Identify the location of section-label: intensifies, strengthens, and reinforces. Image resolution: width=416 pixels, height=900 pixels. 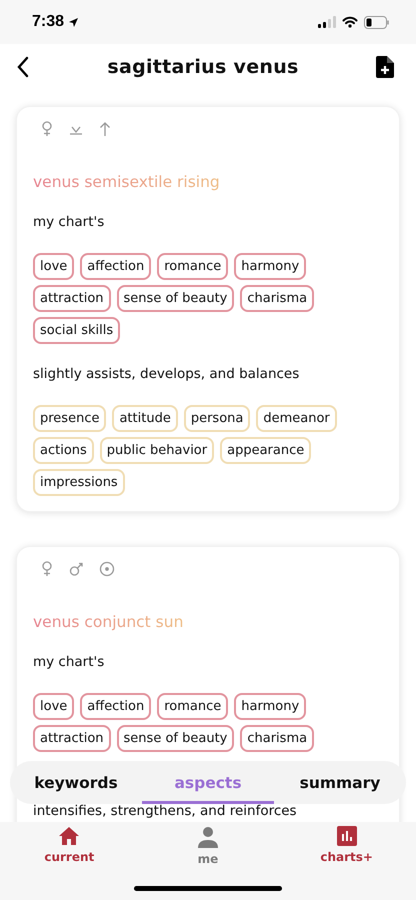
(165, 811).